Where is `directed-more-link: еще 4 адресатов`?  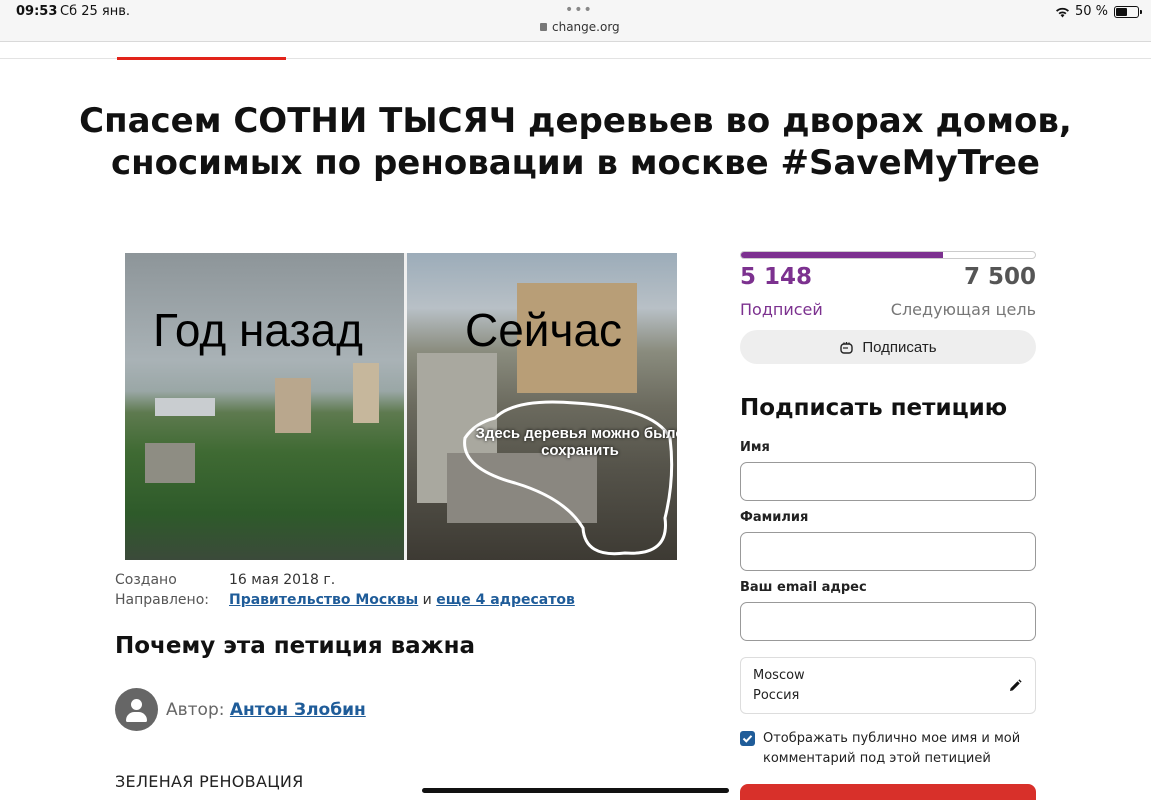 directed-more-link: еще 4 адресатов is located at coordinates (505, 600).